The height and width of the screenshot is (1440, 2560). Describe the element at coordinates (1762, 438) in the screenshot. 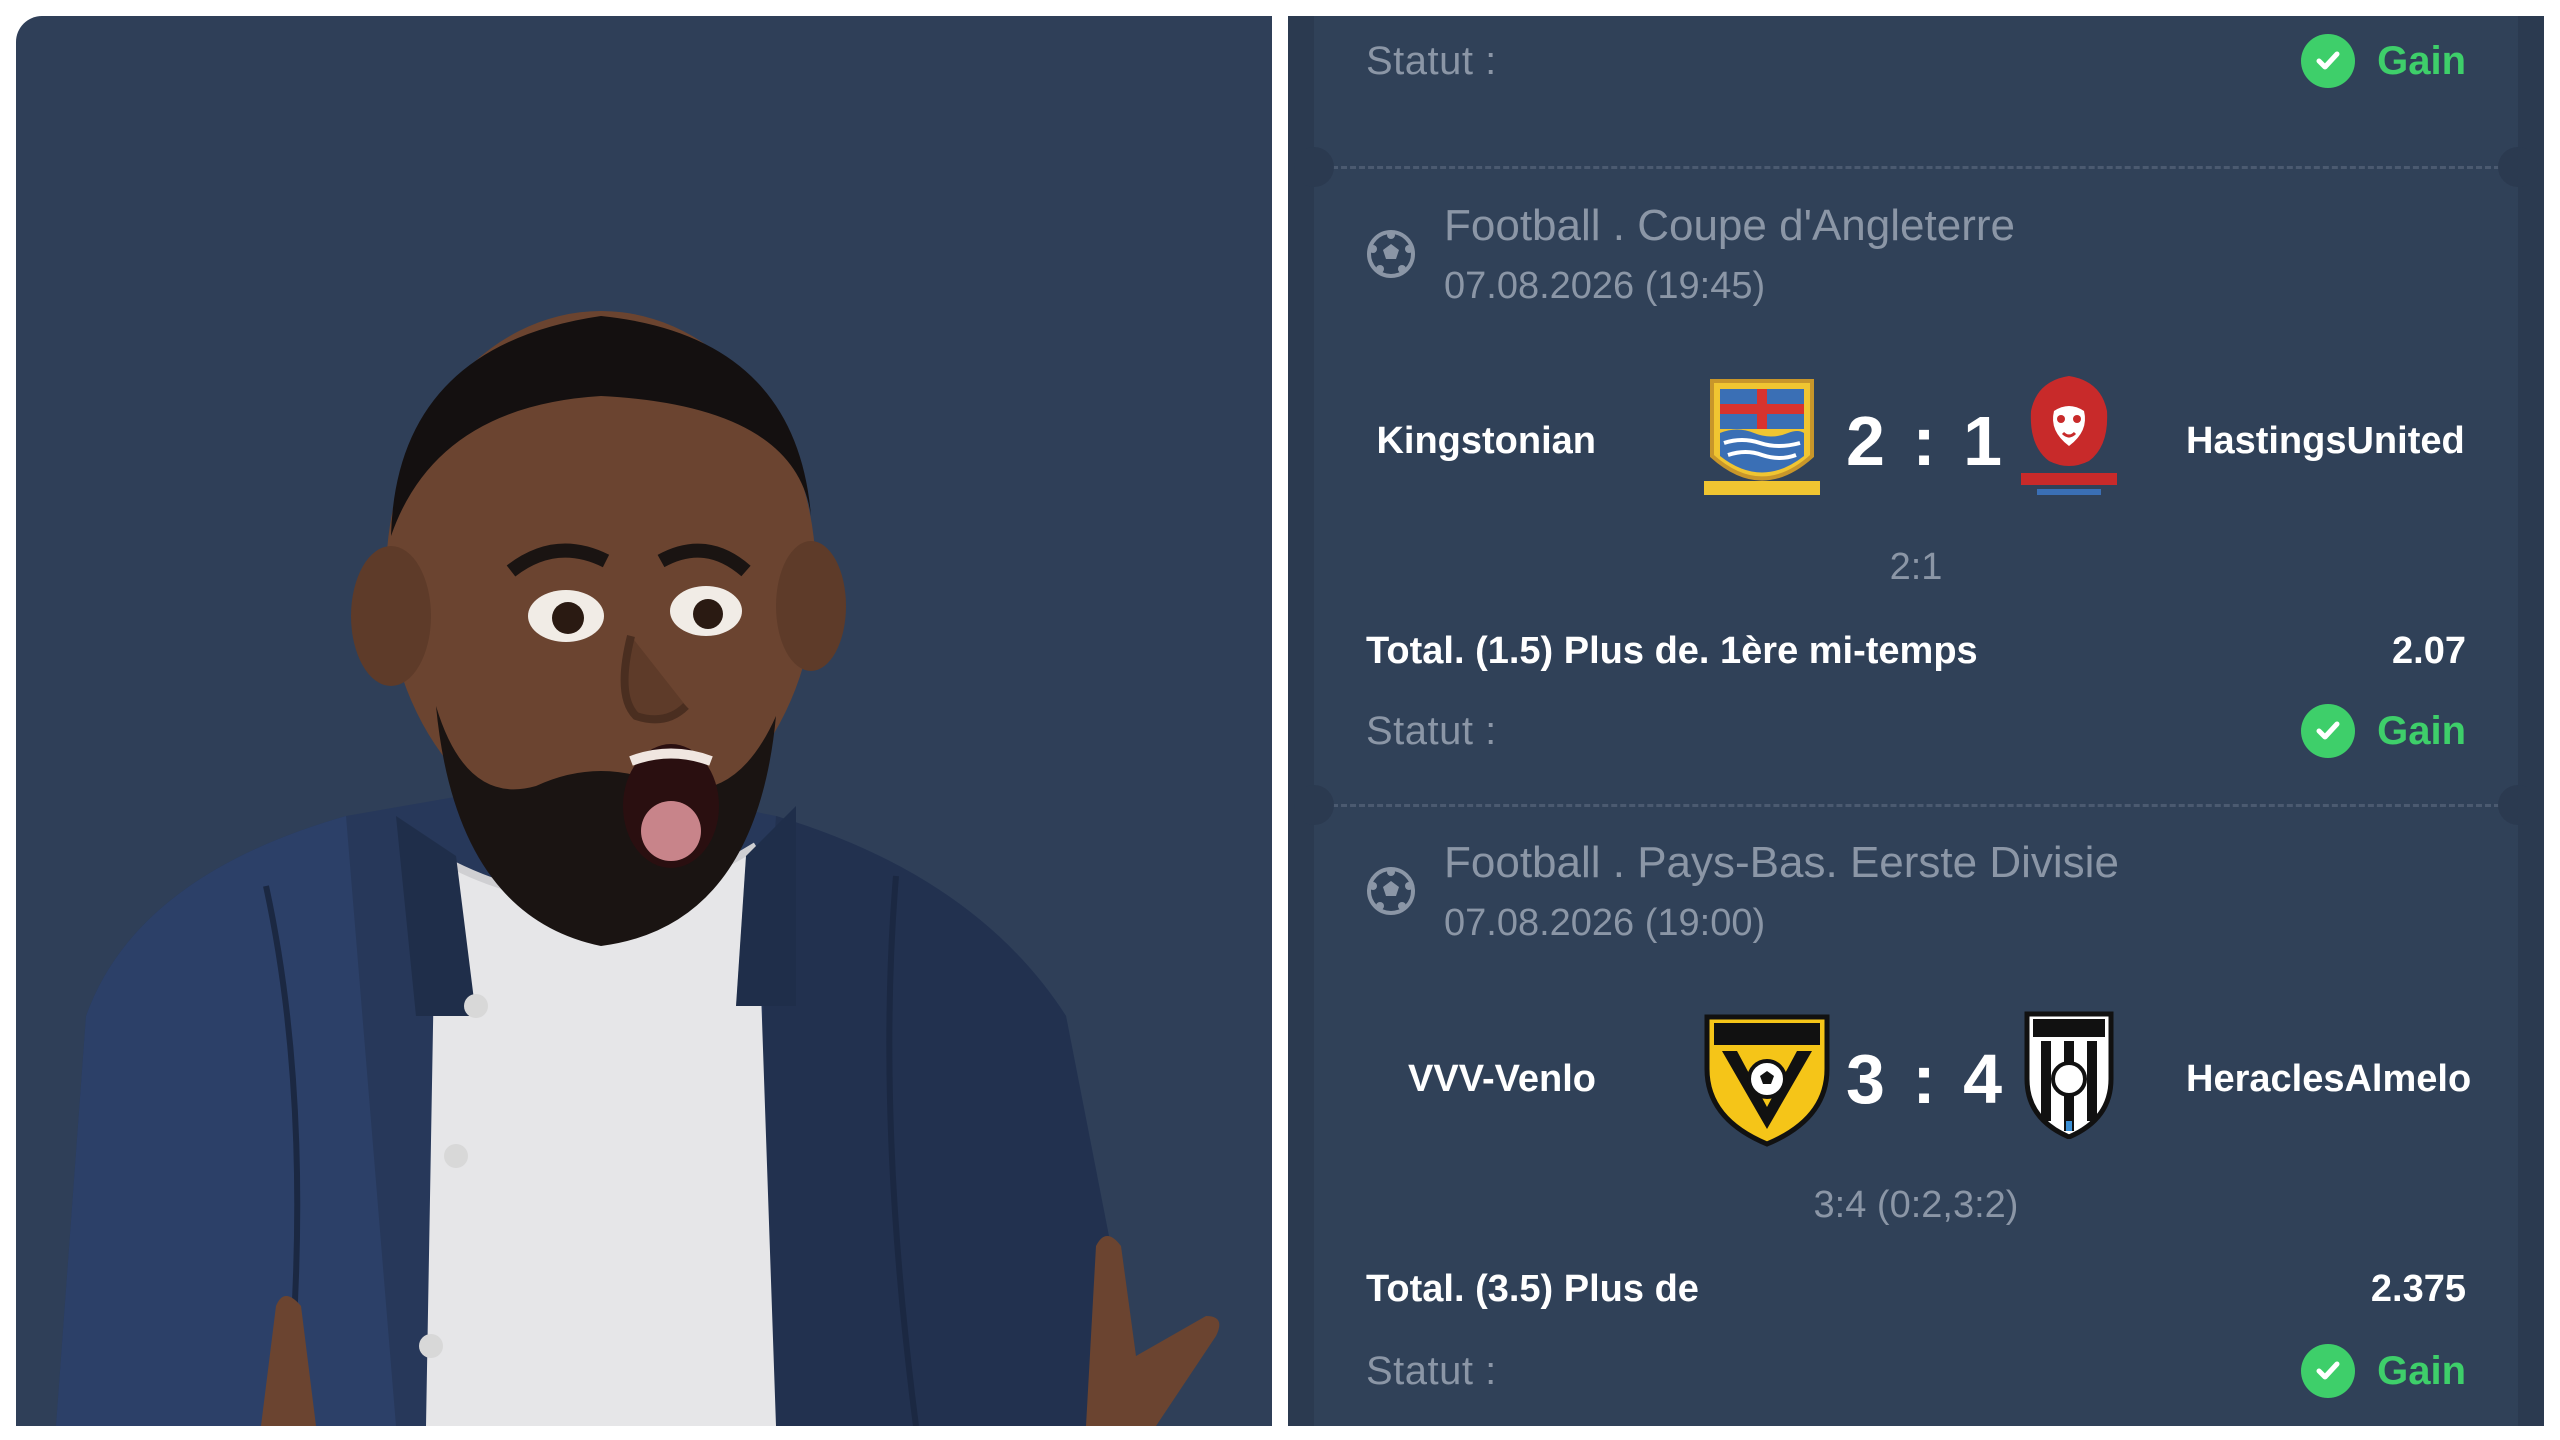

I see `kingstonian-crest-icon` at that location.